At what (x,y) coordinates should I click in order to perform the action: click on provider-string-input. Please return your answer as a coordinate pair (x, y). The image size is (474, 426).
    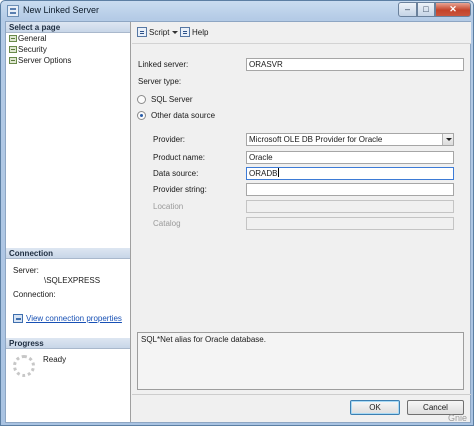
    Looking at the image, I should click on (350, 189).